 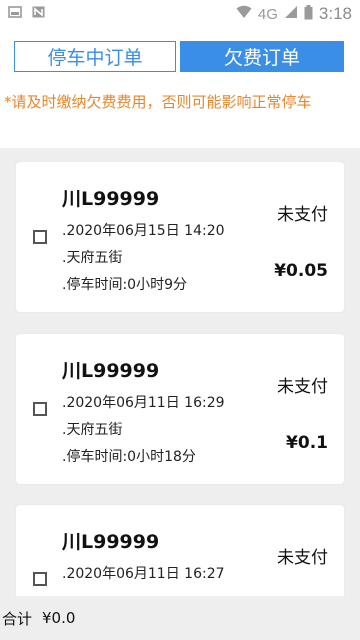 I want to click on order-tabs: 停车中订单 欠费订单, so click(x=180, y=56).